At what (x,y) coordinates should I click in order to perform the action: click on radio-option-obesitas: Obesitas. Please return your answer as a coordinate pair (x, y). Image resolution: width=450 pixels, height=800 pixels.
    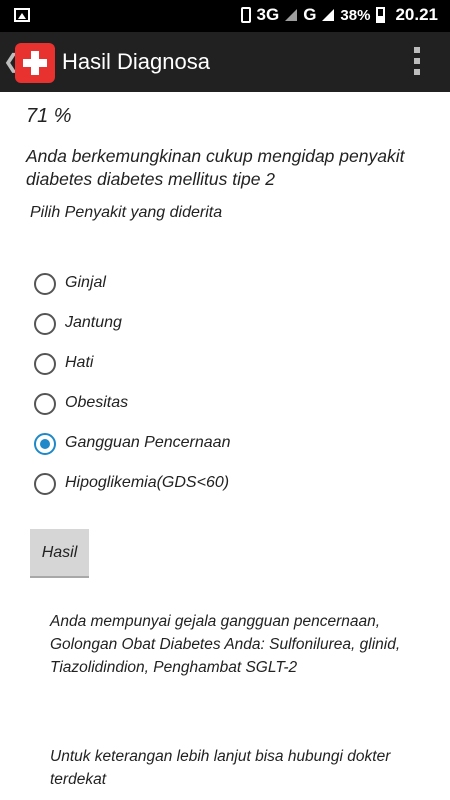
    Looking at the image, I should click on (214, 410).